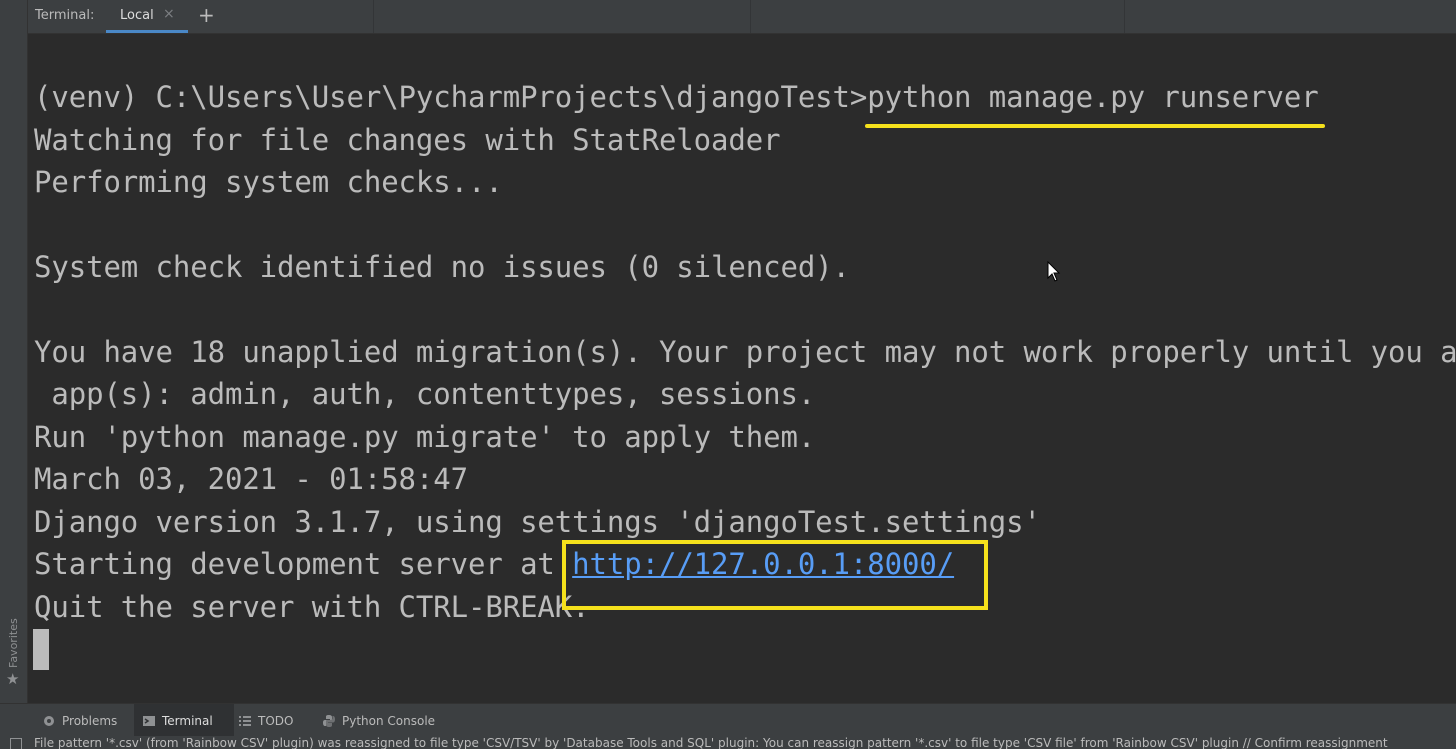 The height and width of the screenshot is (749, 1456). Describe the element at coordinates (169, 14) in the screenshot. I see `close-icon: ×` at that location.